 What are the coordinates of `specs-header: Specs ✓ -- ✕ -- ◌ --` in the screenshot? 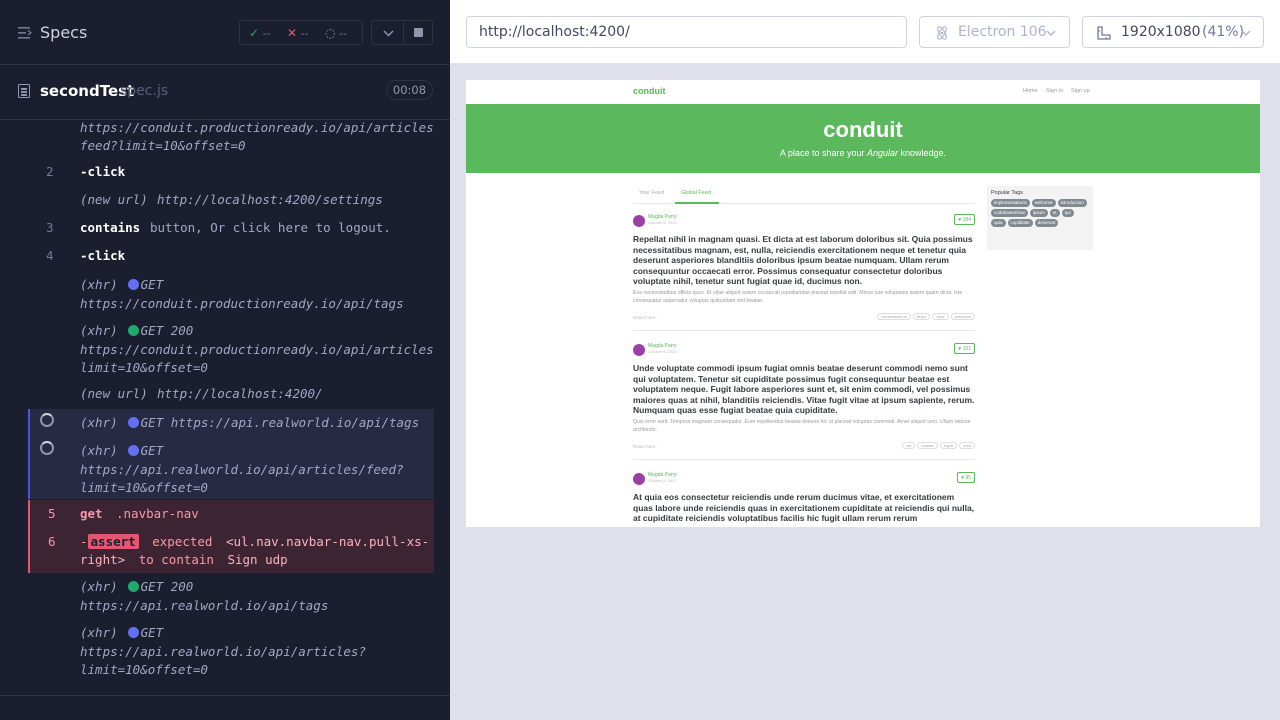 It's located at (225, 32).